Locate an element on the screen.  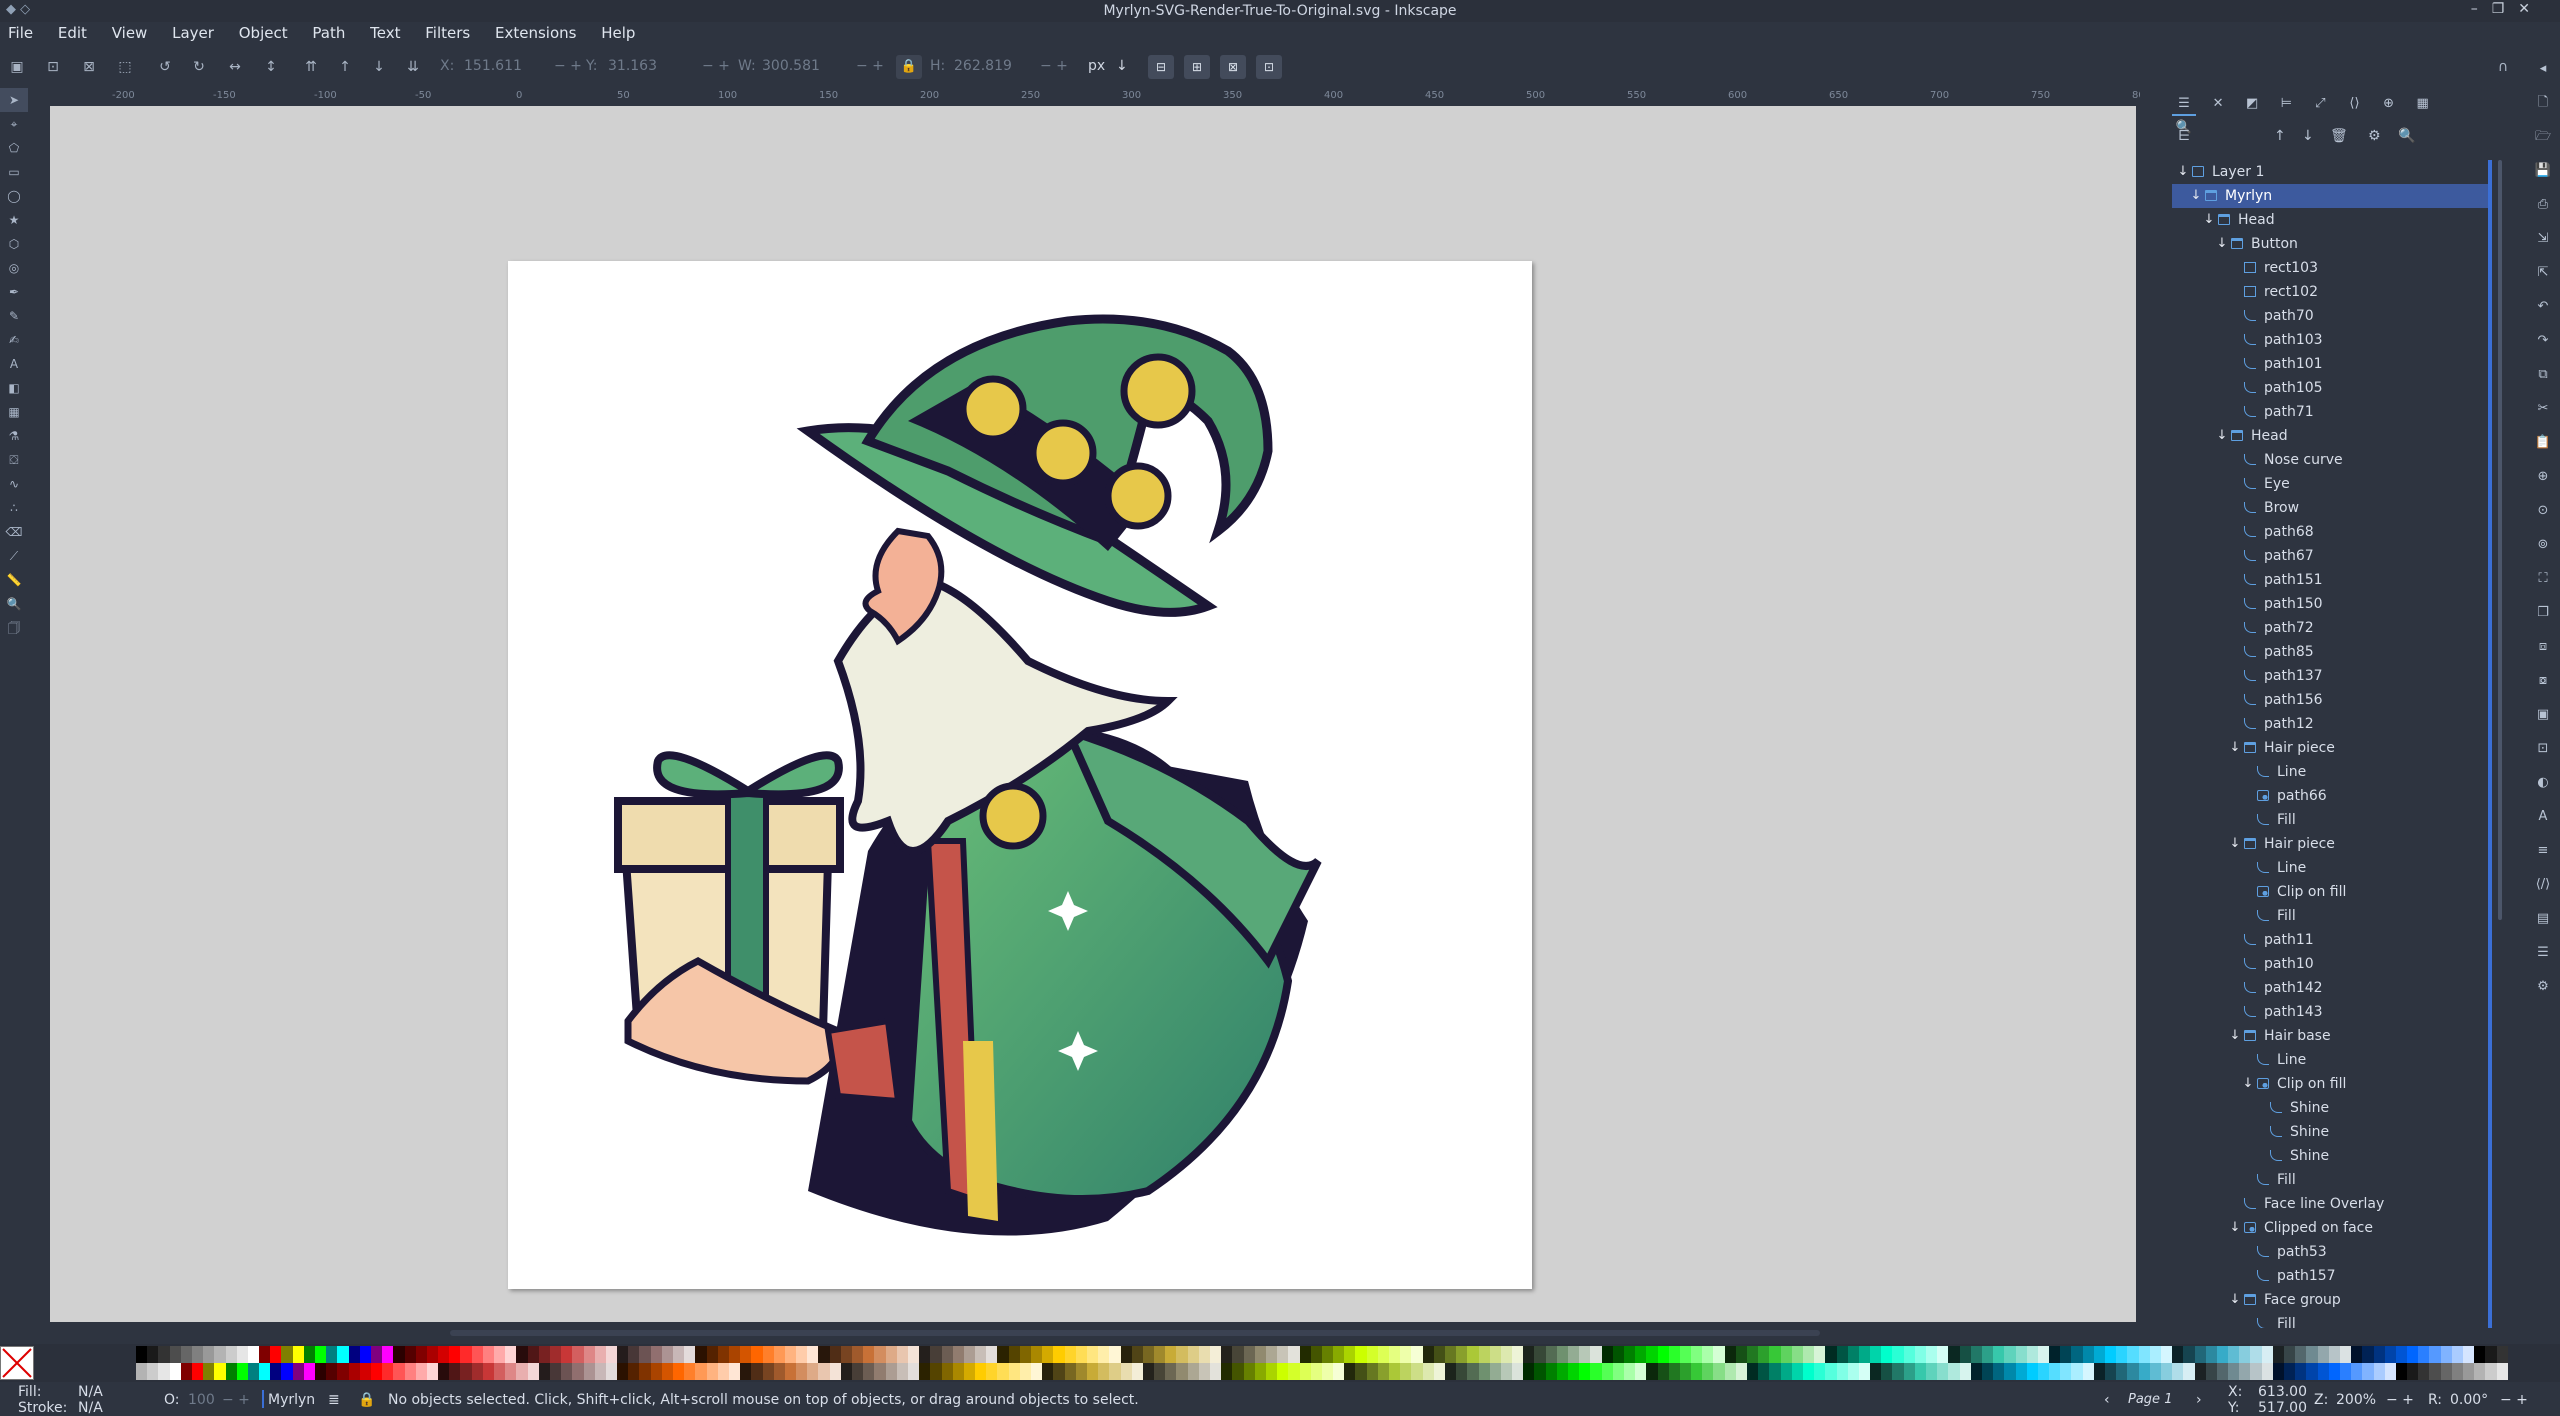
tree-row: path12 is located at coordinates (2331, 724).